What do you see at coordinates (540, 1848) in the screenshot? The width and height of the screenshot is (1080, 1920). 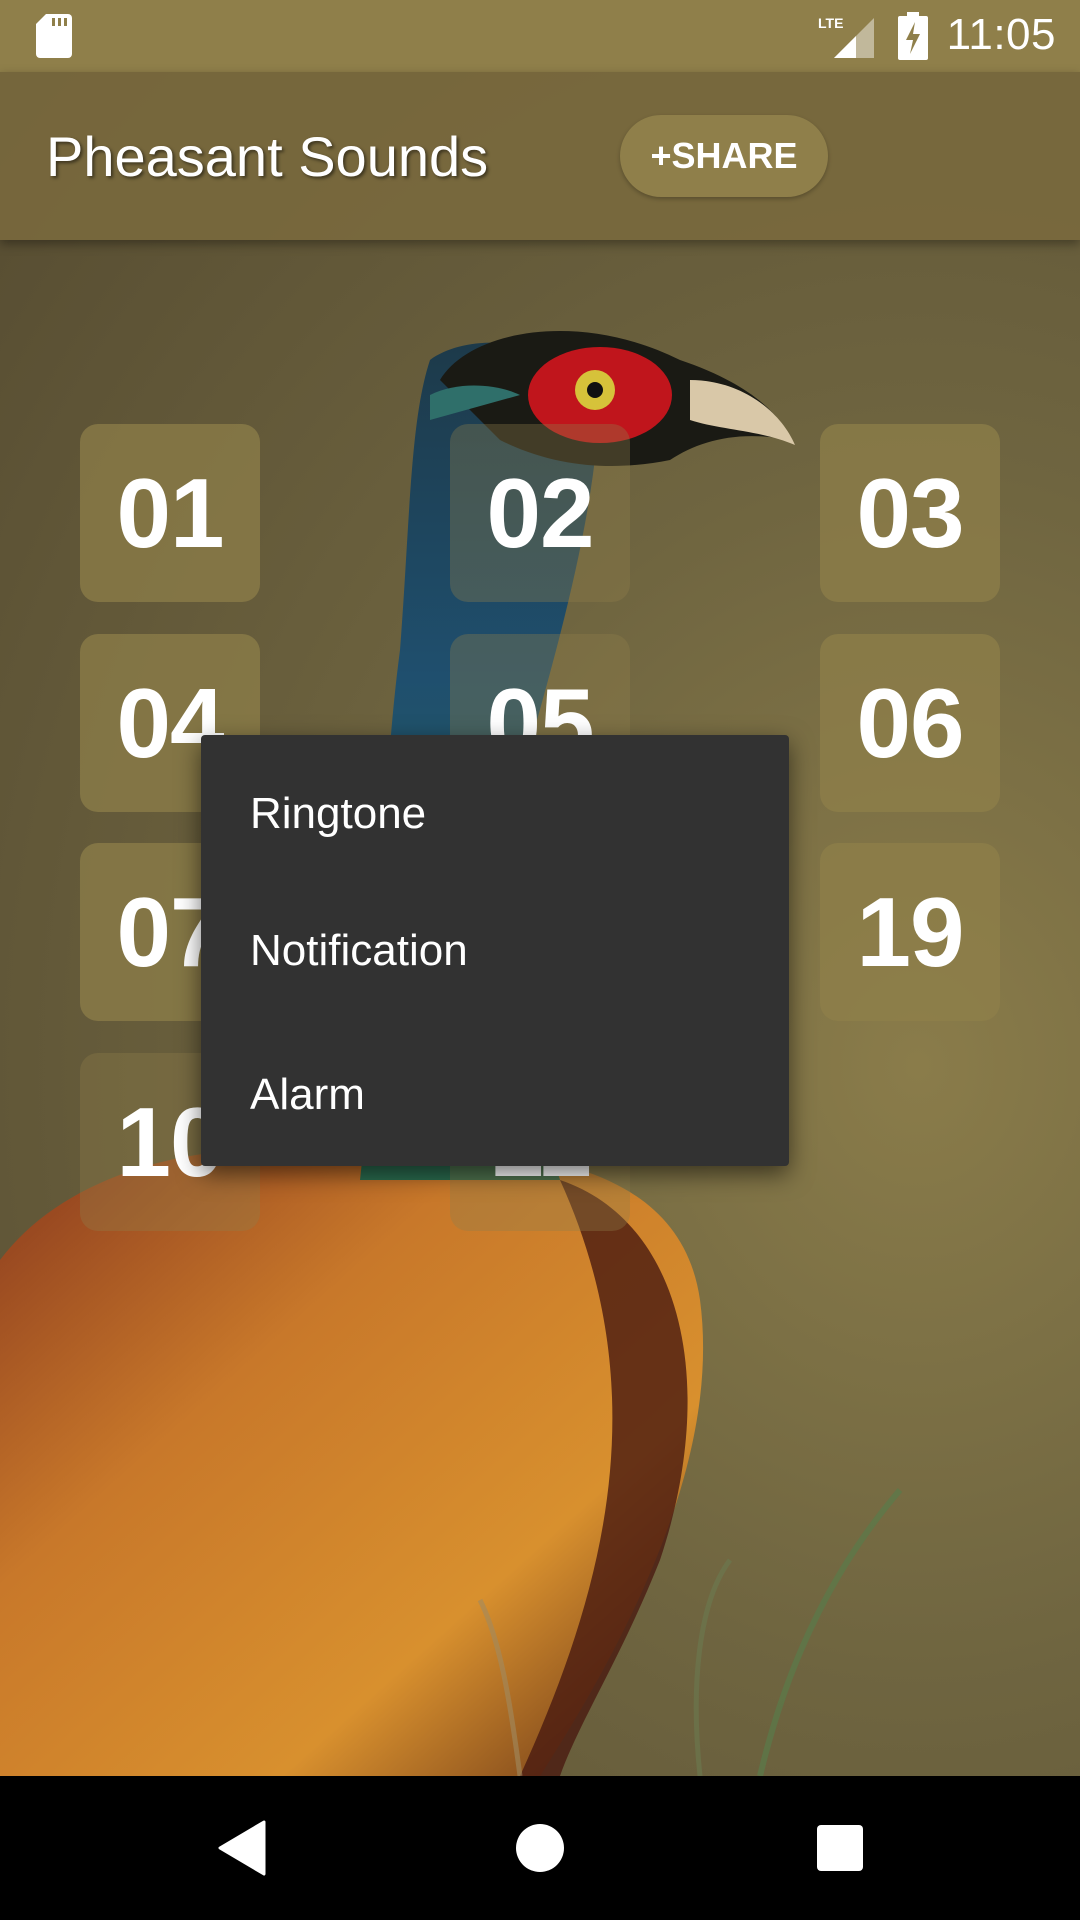 I see `home-icon` at bounding box center [540, 1848].